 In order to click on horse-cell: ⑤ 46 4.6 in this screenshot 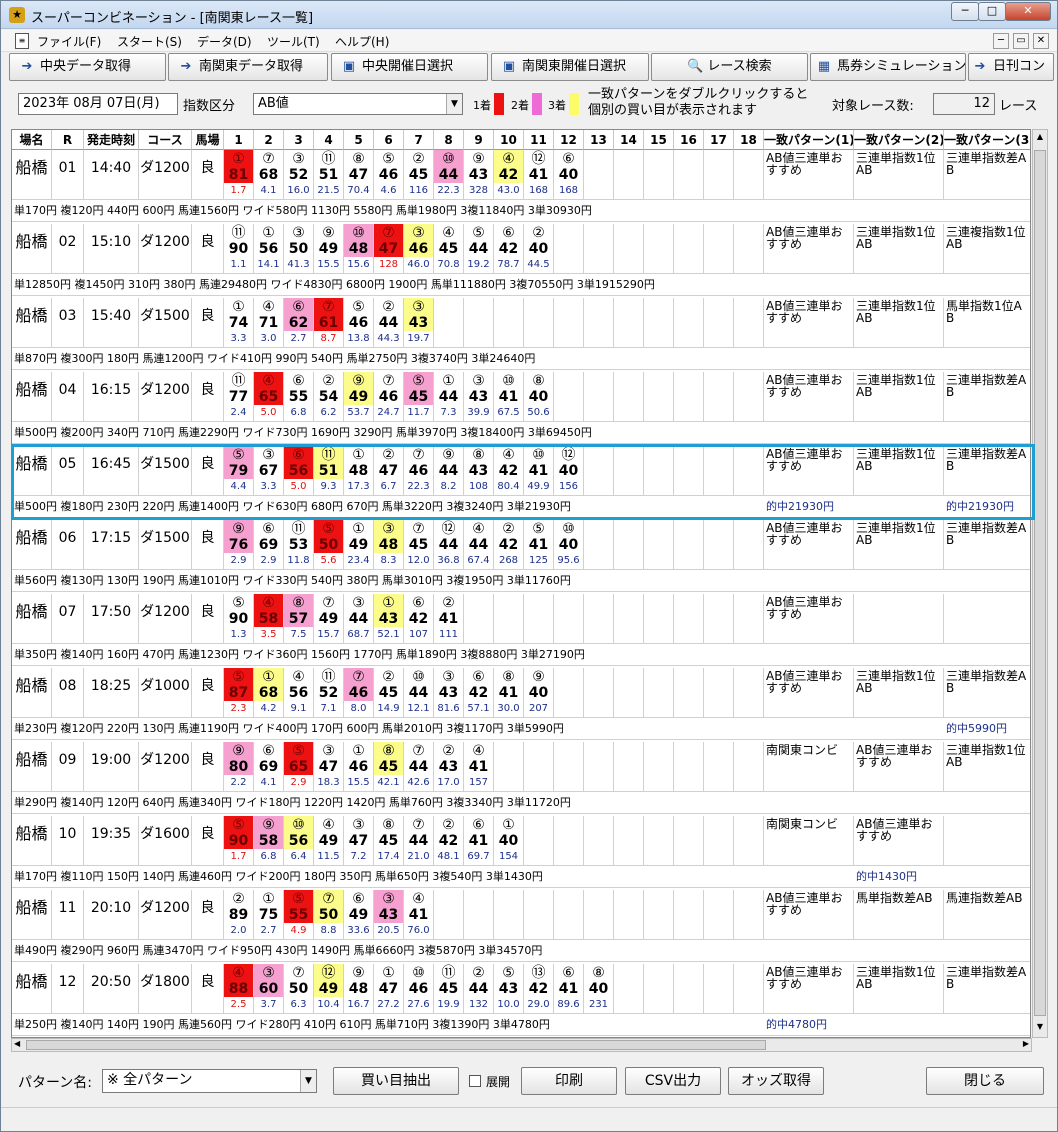, I will do `click(389, 175)`.